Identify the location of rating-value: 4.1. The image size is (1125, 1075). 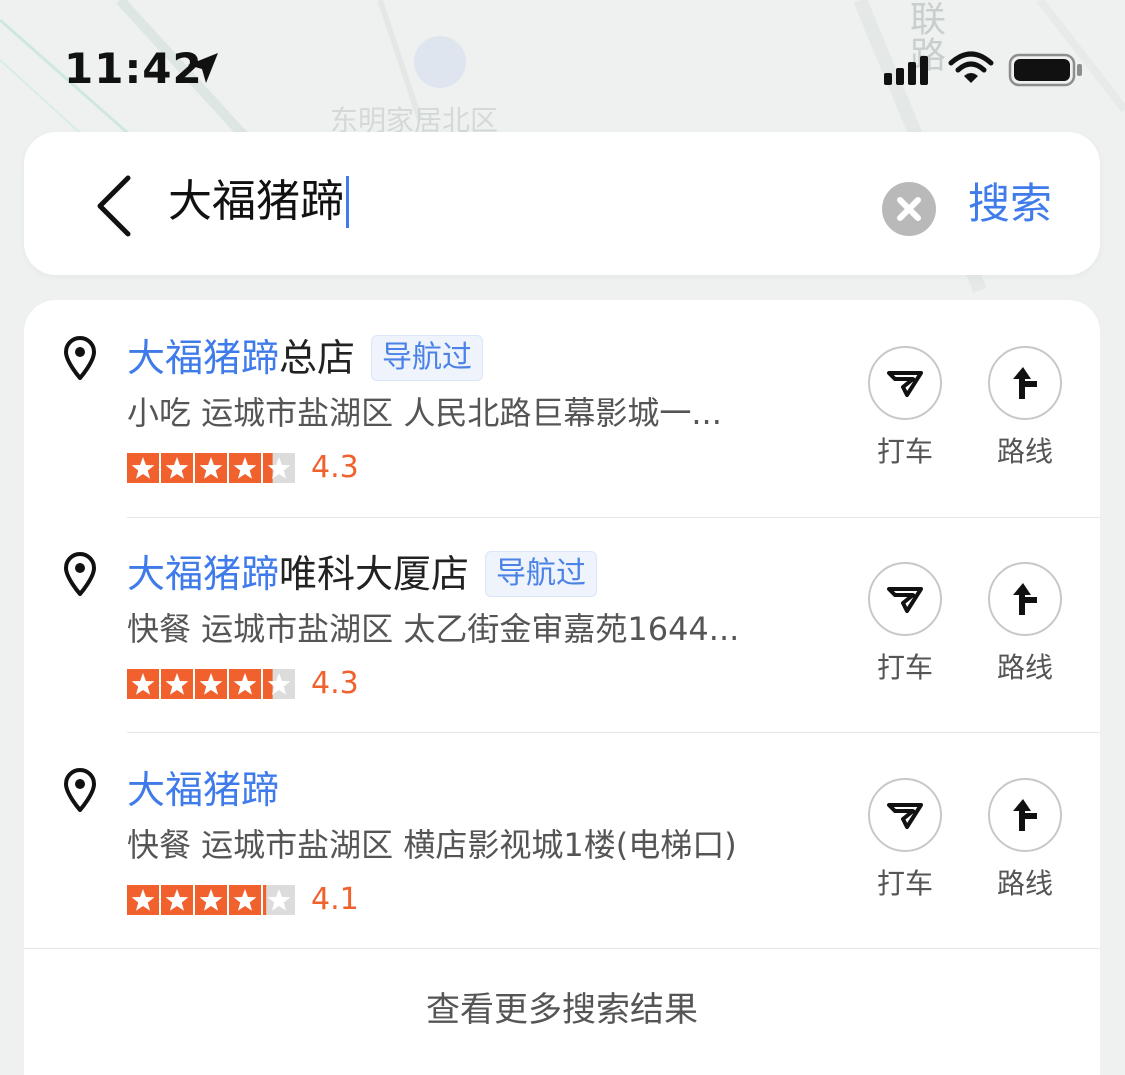
(335, 899).